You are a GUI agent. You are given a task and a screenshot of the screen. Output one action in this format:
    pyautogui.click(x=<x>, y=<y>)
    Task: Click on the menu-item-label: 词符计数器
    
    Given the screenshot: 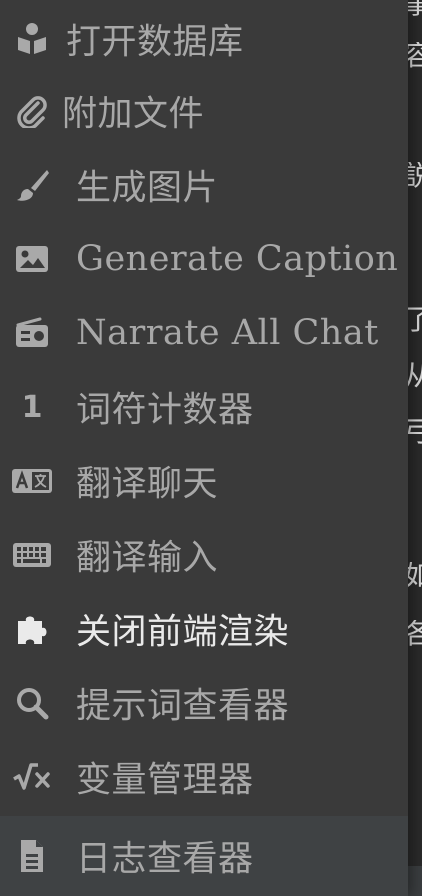 What is the action you would take?
    pyautogui.click(x=165, y=410)
    